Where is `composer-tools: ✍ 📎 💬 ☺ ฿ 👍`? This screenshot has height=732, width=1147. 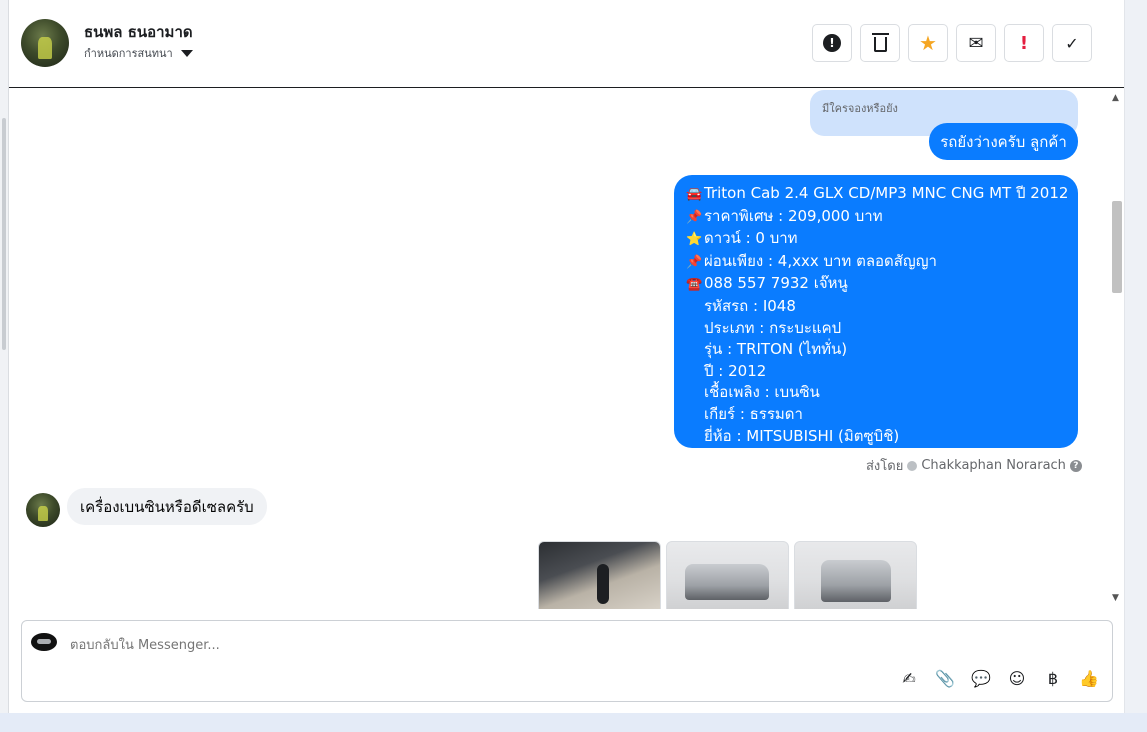 composer-tools: ✍ 📎 💬 ☺ ฿ 👍 is located at coordinates (999, 678).